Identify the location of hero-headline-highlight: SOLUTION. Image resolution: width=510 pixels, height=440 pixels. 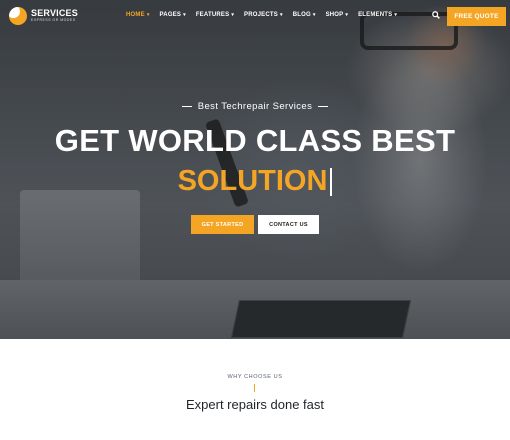
(255, 181).